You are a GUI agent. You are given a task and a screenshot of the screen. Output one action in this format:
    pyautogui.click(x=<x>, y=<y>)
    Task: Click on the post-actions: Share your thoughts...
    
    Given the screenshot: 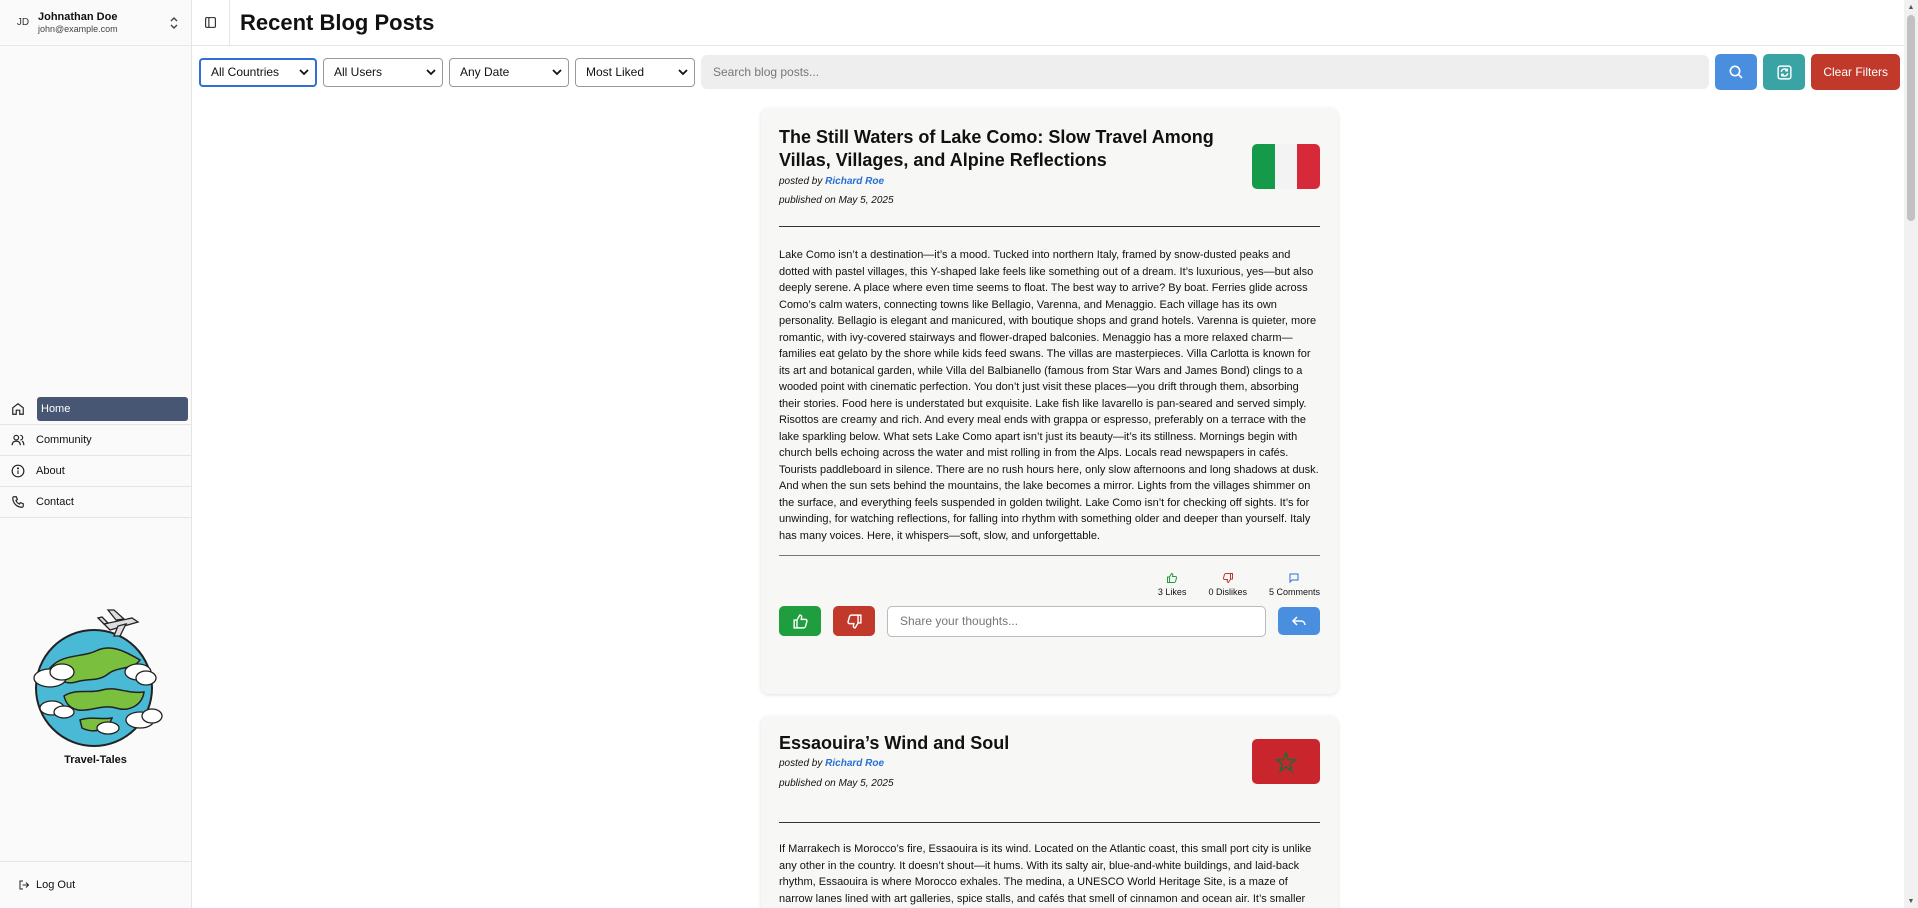 What is the action you would take?
    pyautogui.click(x=1049, y=621)
    